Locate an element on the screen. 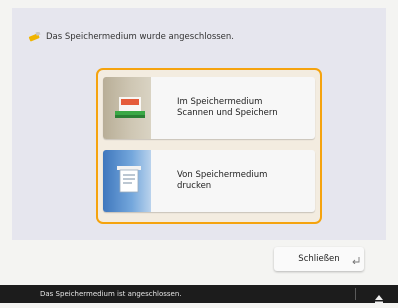  eject-icon is located at coordinates (379, 298).